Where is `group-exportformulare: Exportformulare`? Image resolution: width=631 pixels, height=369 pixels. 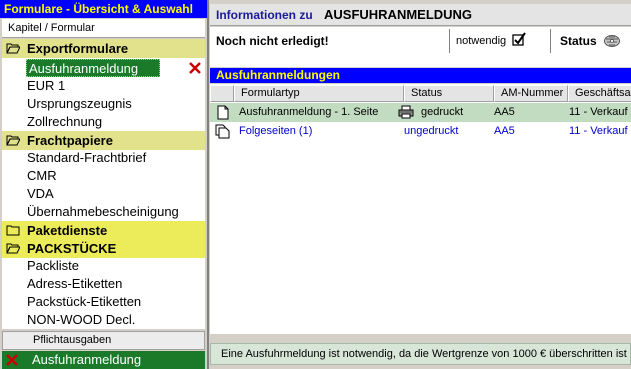 group-exportformulare: Exportformulare is located at coordinates (103, 48).